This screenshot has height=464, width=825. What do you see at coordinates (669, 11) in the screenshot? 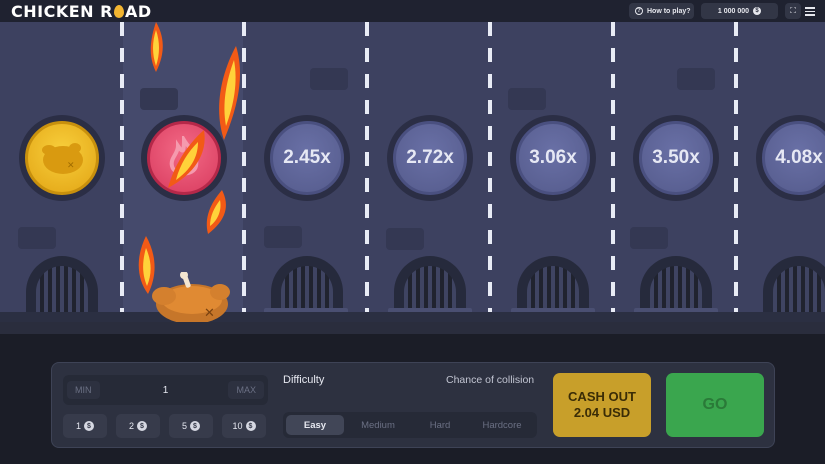
I see `how-to-play-label: How to play?` at bounding box center [669, 11].